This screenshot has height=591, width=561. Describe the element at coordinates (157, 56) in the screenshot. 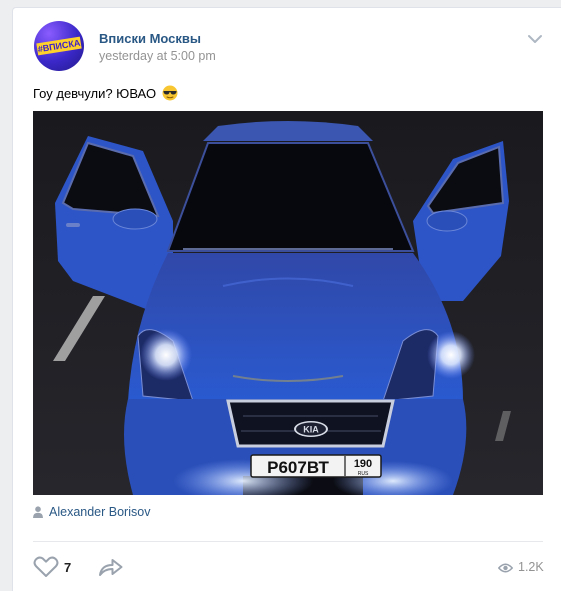

I see `post-date: yesterday at 5:00 pm` at that location.